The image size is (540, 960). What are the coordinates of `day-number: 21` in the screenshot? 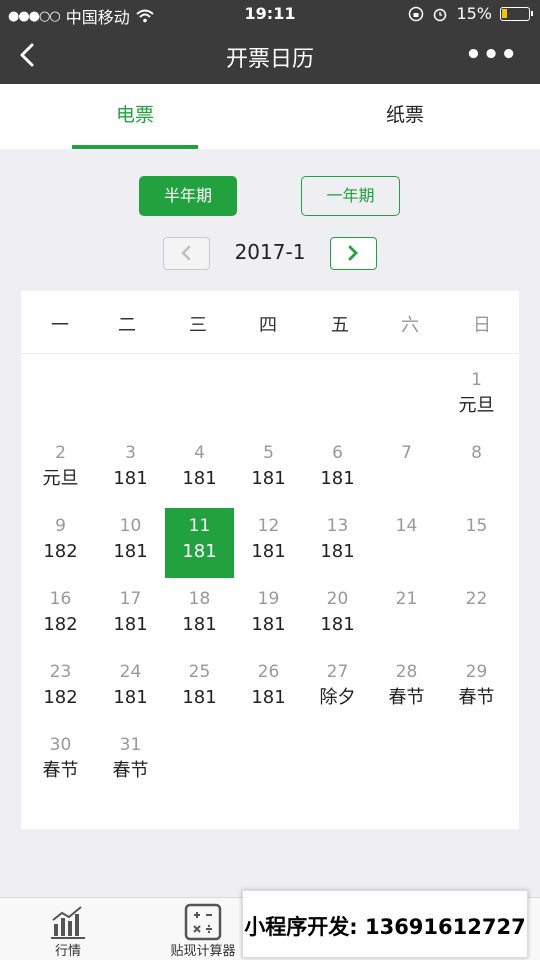 It's located at (406, 599).